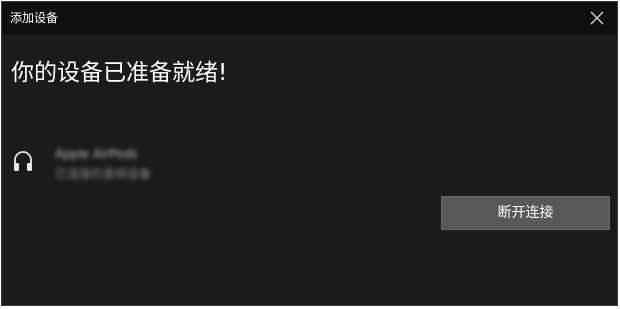 The width and height of the screenshot is (620, 309). Describe the element at coordinates (96, 154) in the screenshot. I see `device-name: Apple AirPods` at that location.